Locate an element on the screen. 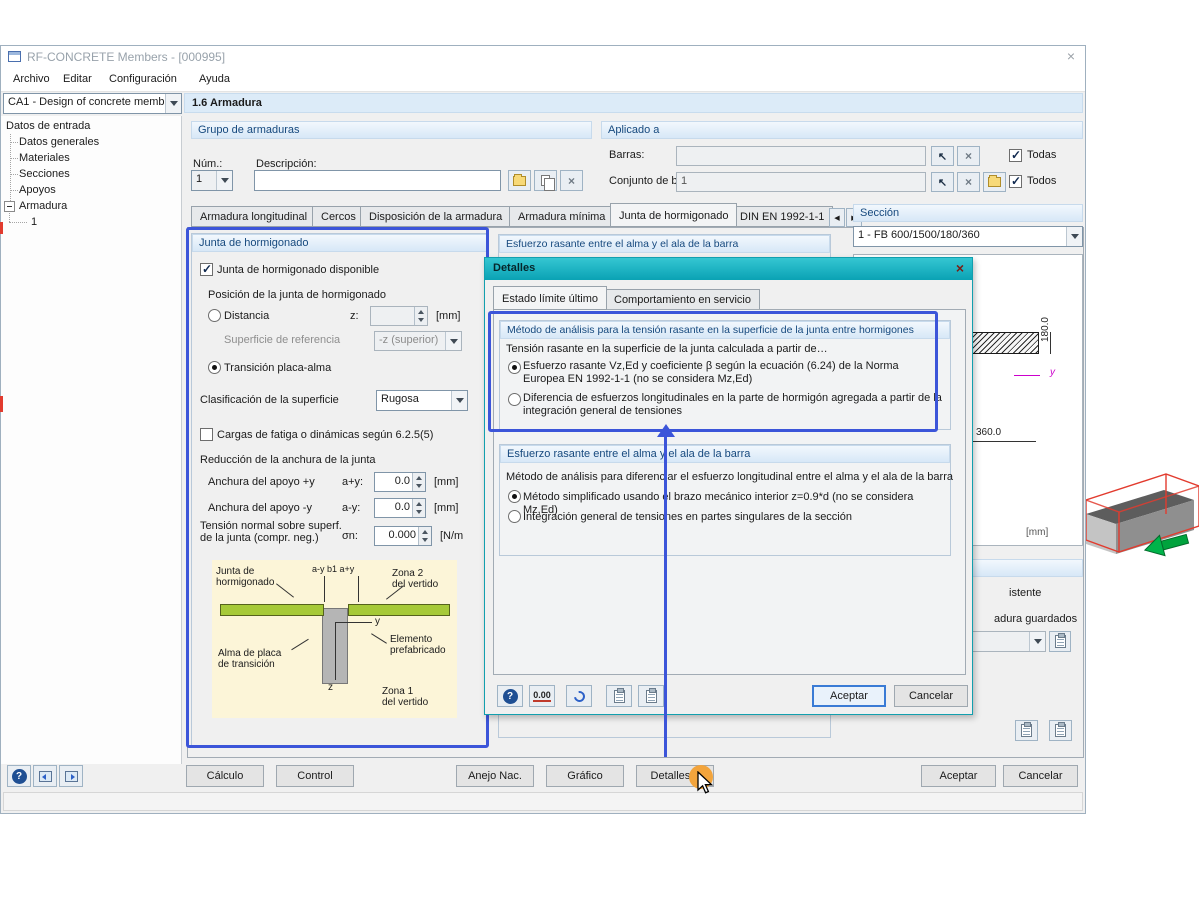 The width and height of the screenshot is (1199, 900). dialog-units-button: 0.00 is located at coordinates (542, 696).